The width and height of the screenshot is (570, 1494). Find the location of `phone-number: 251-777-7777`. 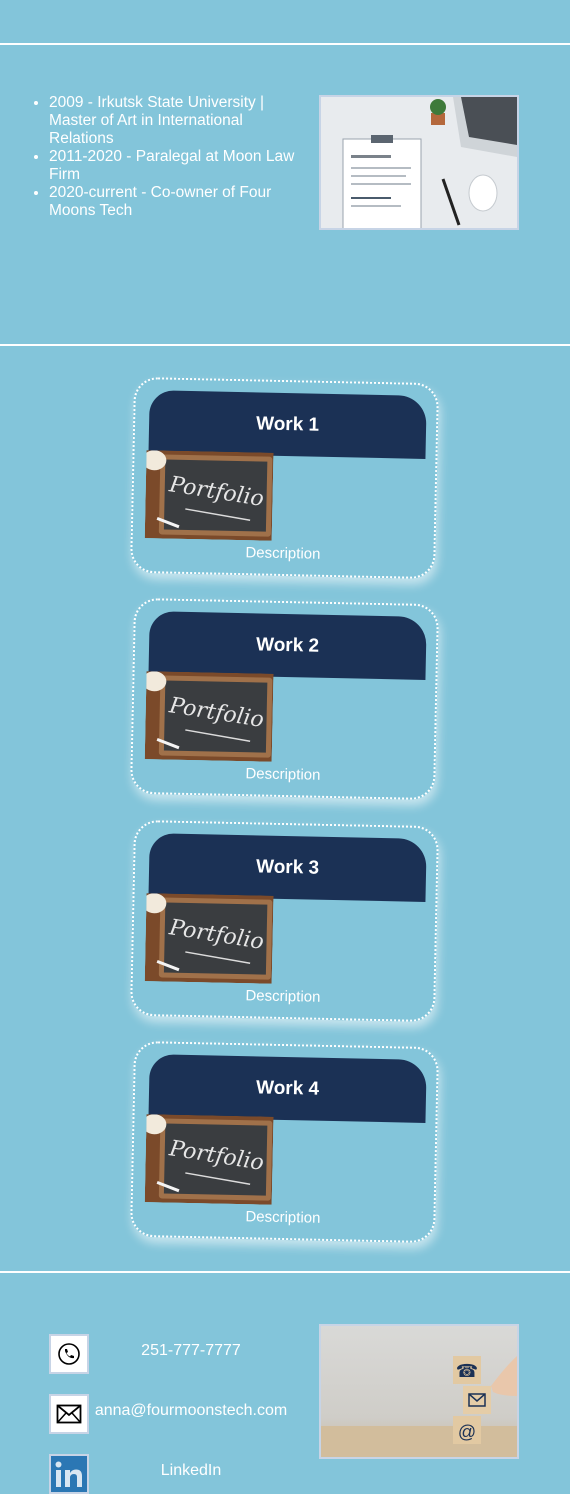

phone-number: 251-777-7777 is located at coordinates (191, 1351).